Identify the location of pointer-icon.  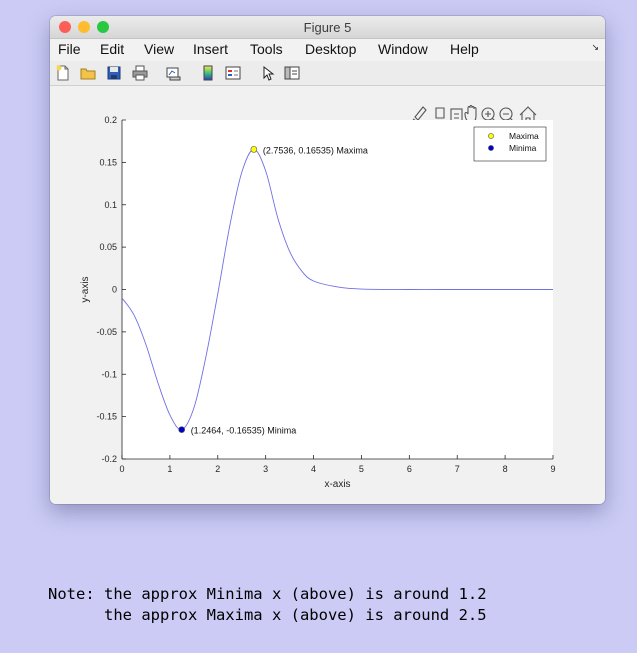
(268, 73).